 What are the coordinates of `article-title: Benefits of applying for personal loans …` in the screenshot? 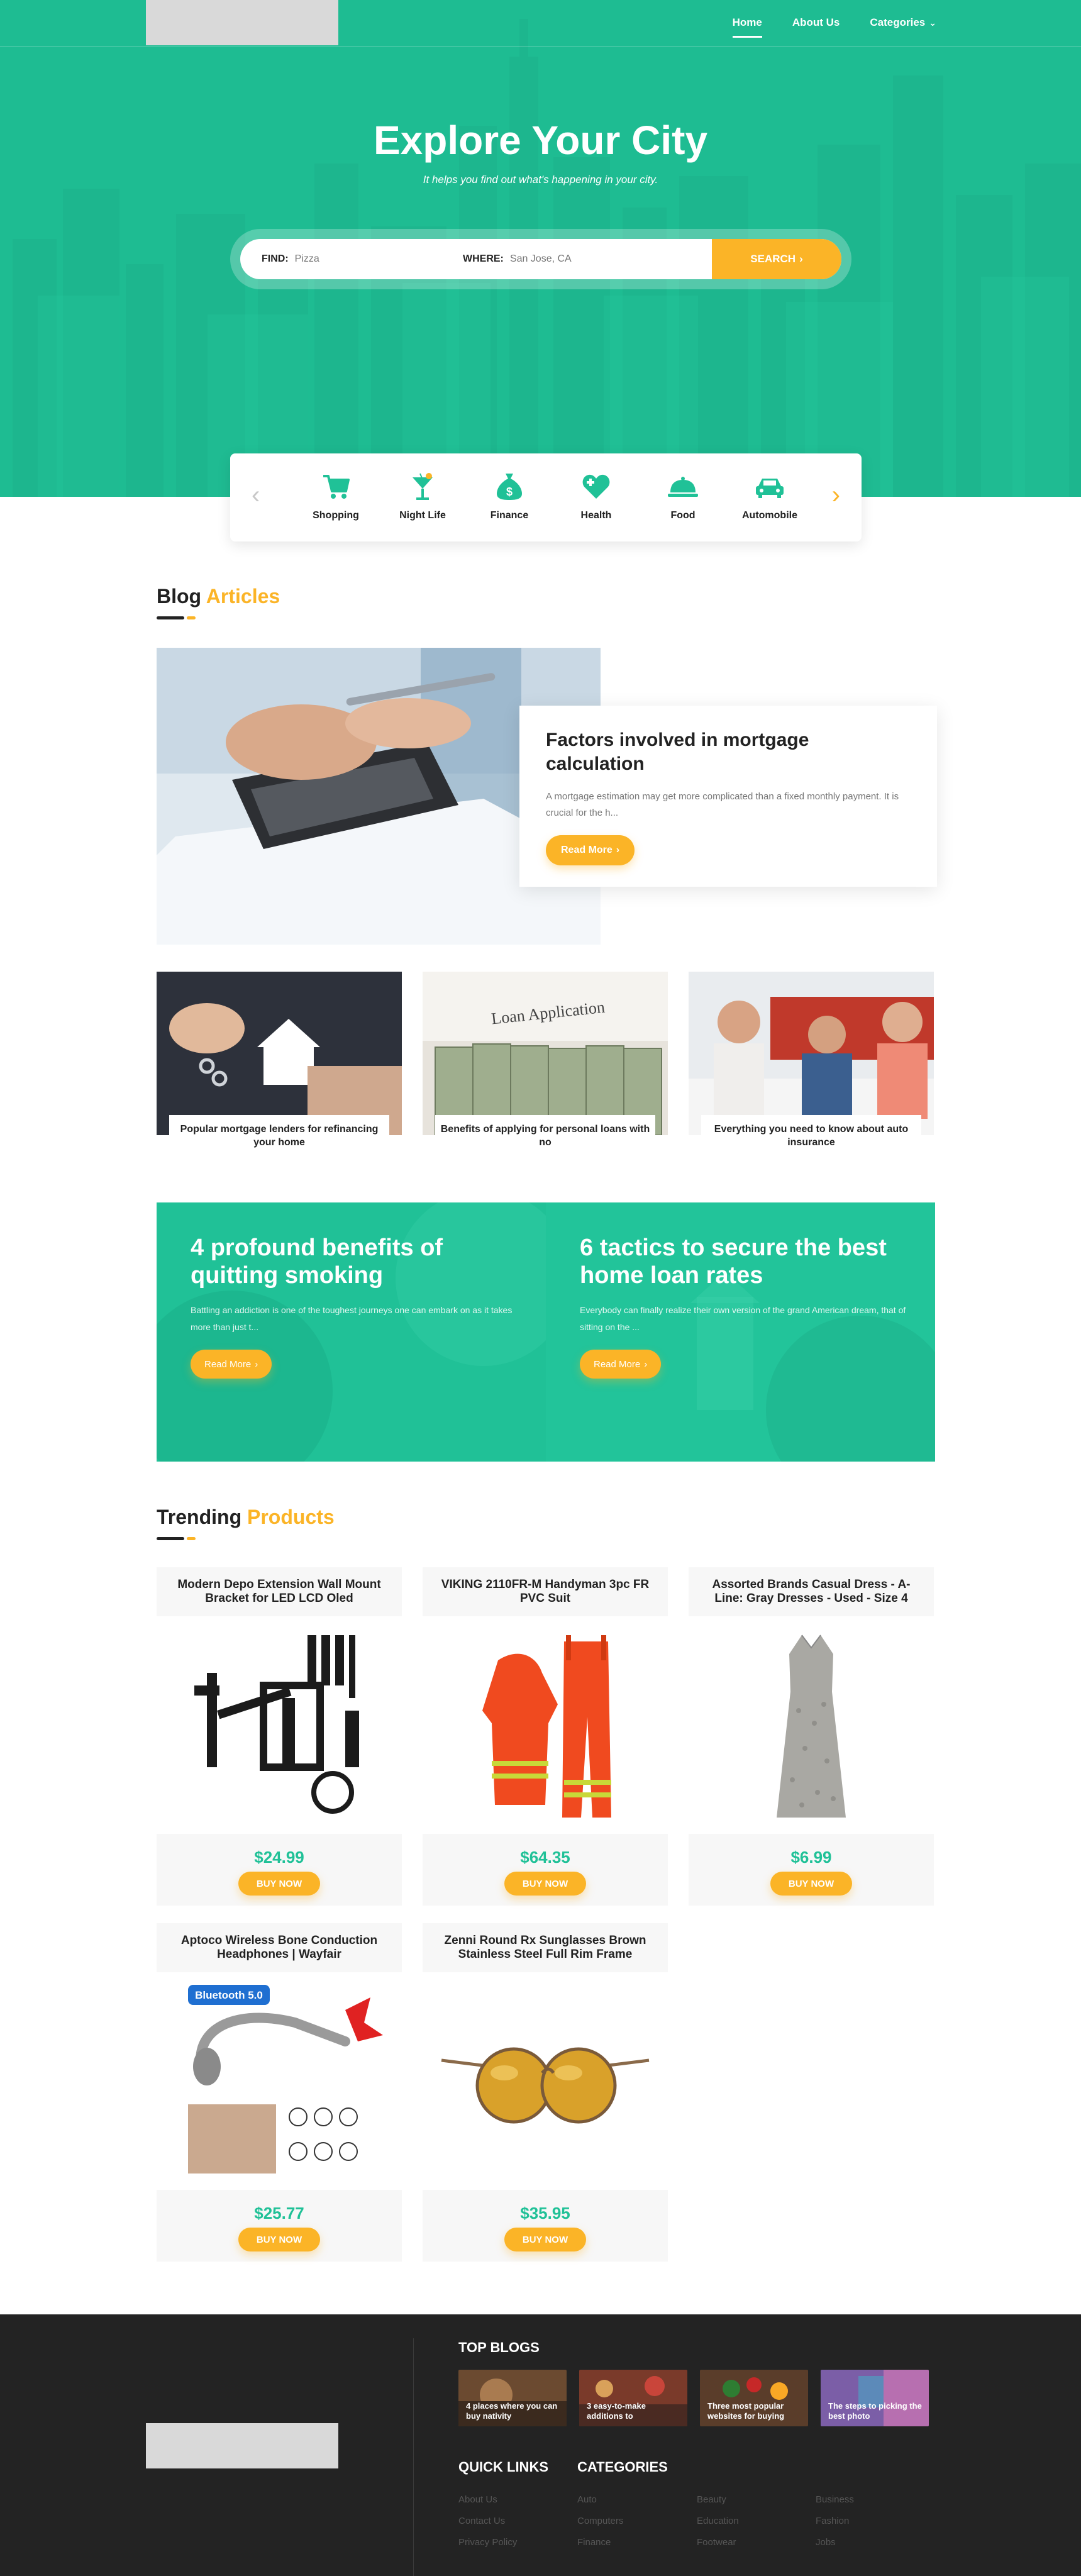 It's located at (545, 1134).